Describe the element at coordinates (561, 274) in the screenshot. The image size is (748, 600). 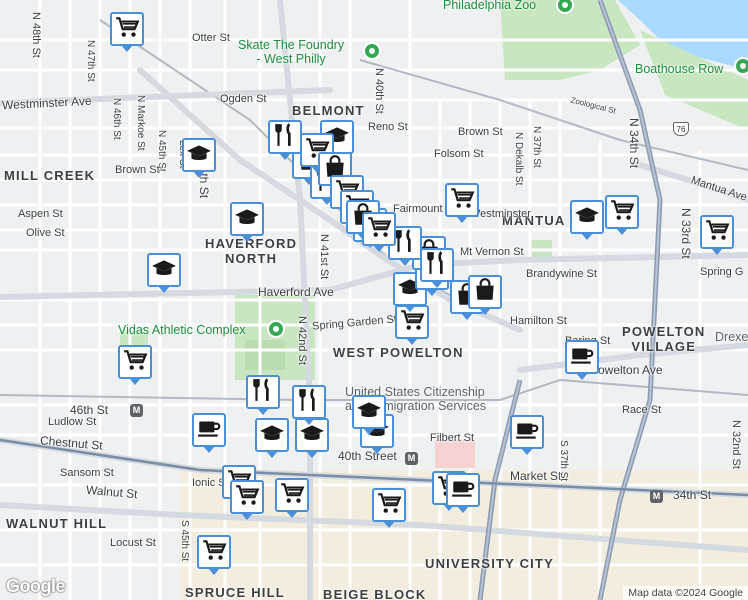
I see `street-brandywine: Brandywine St` at that location.